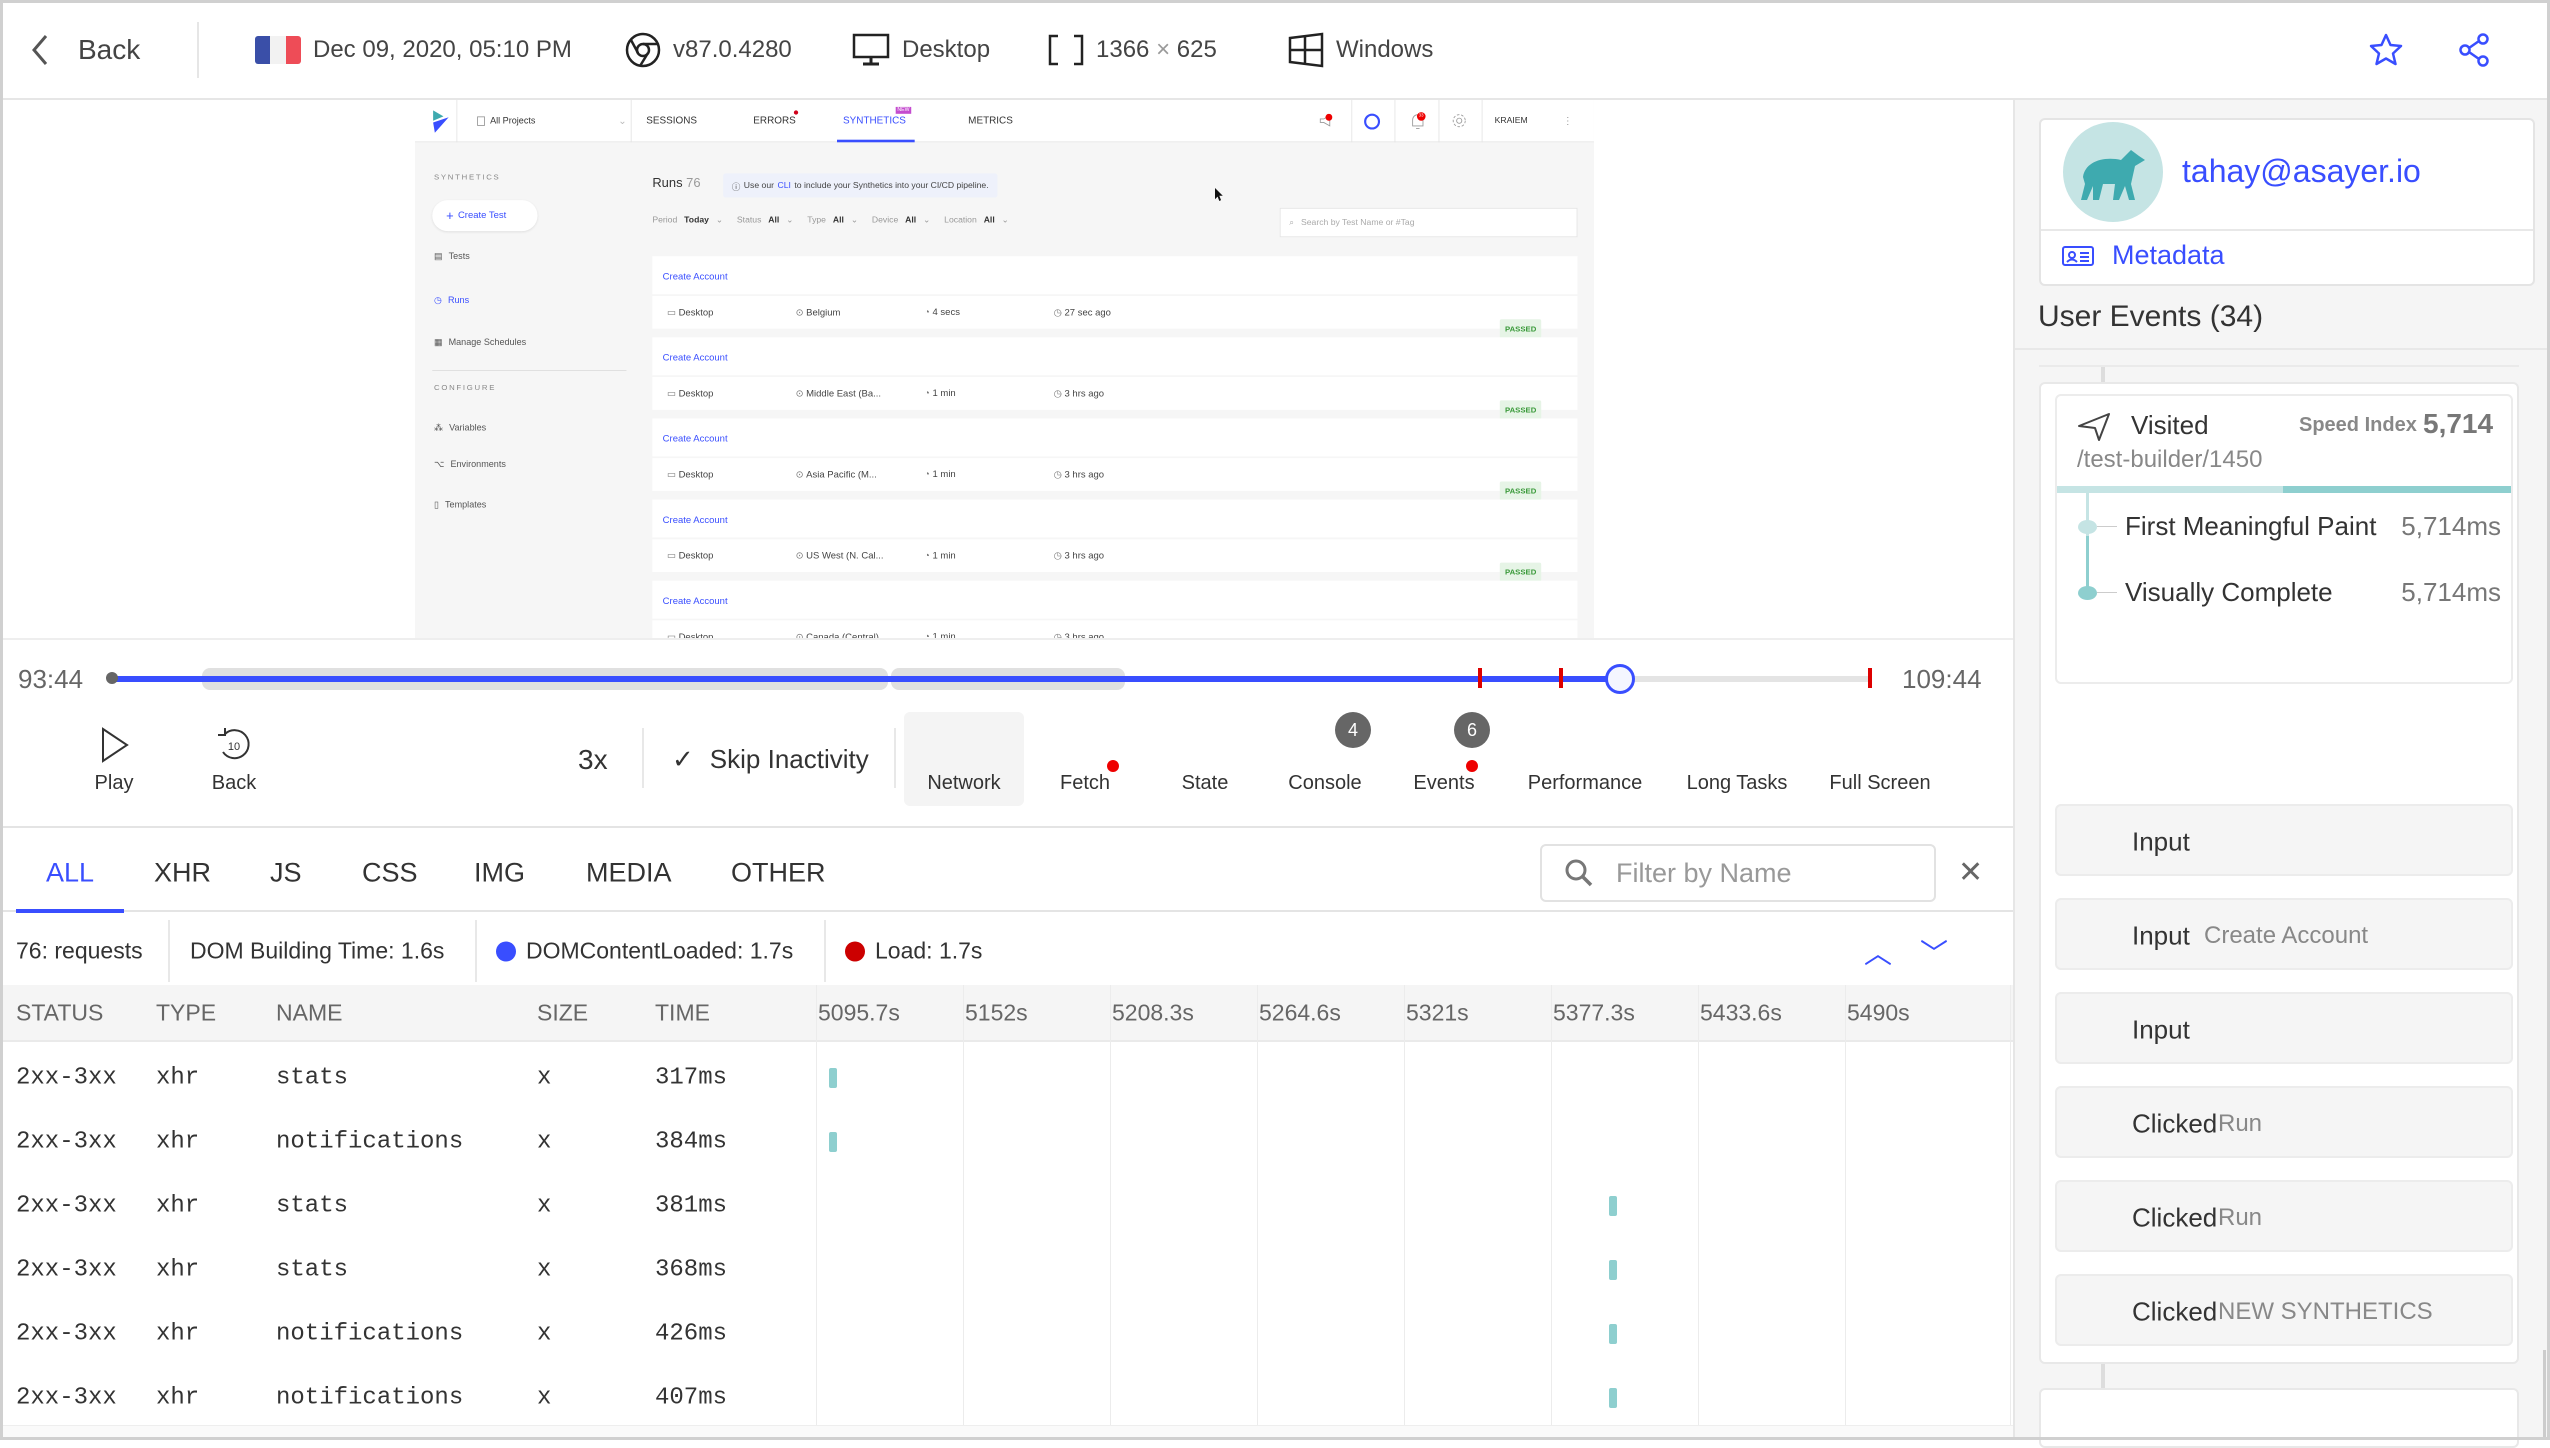 The image size is (2550, 1448). I want to click on column-header-time: TIME, so click(682, 1013).